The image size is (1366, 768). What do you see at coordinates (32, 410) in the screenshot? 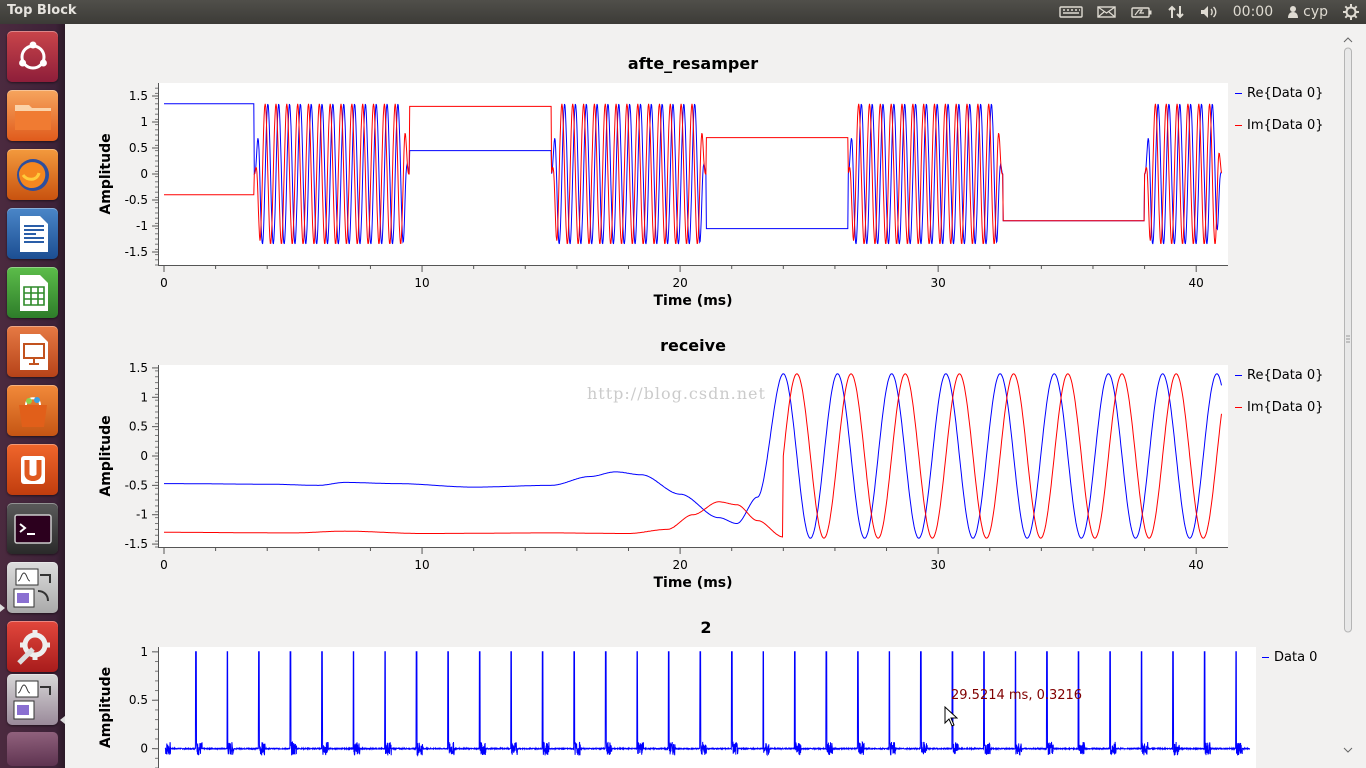
I see `launcher-item-software-center` at bounding box center [32, 410].